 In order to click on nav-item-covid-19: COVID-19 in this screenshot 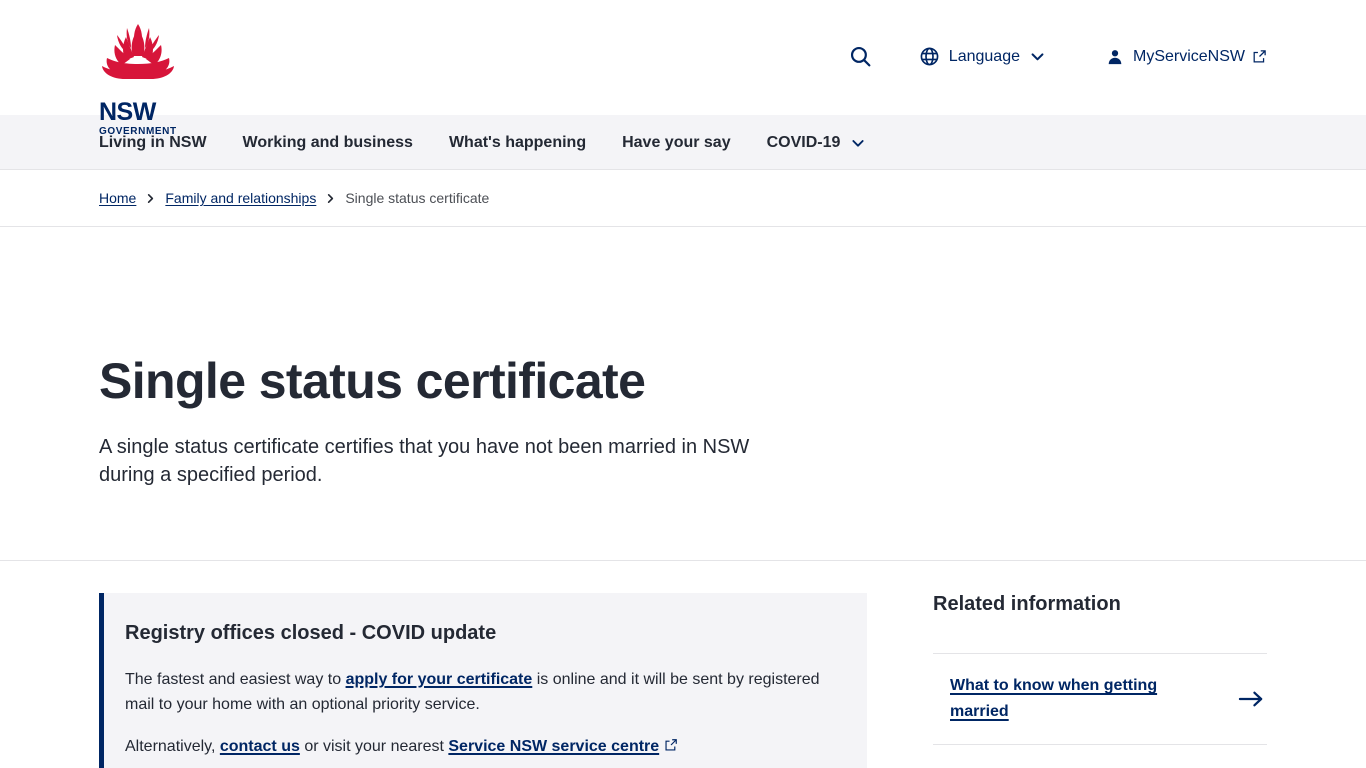, I will do `click(817, 142)`.